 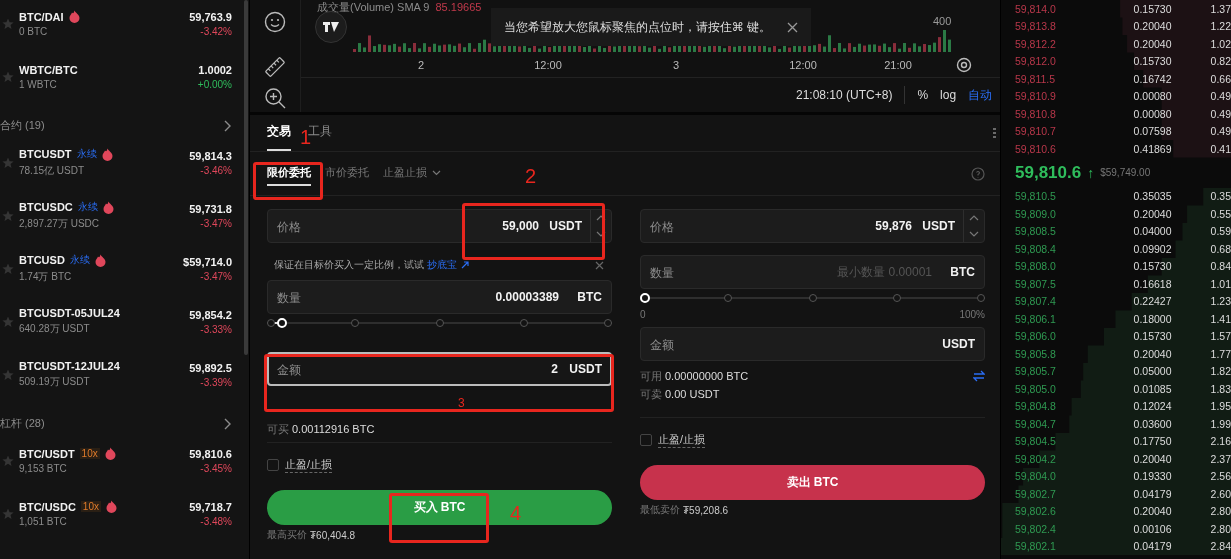 What do you see at coordinates (347, 173) in the screenshot?
I see `order-type-tab: 市价委托` at bounding box center [347, 173].